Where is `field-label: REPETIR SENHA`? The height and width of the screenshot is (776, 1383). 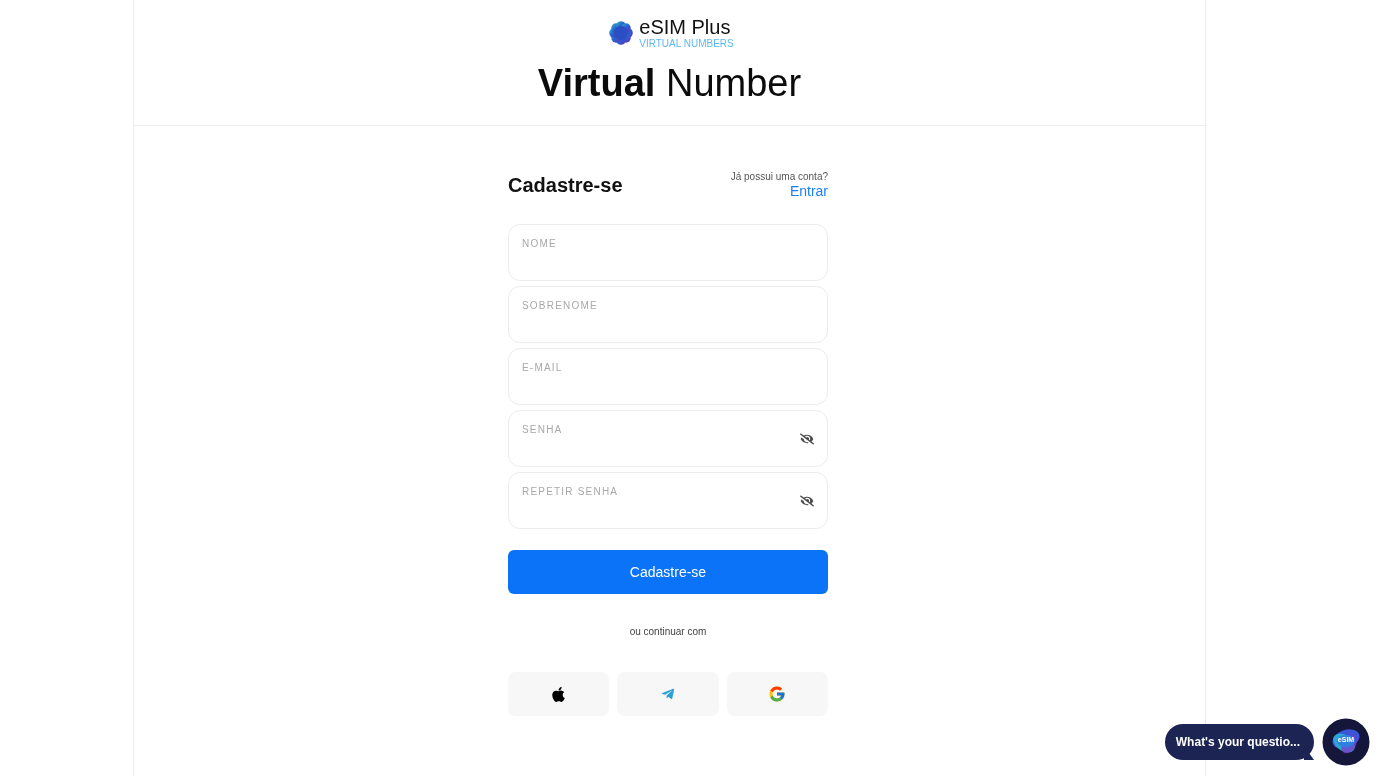
field-label: REPETIR SENHA is located at coordinates (571, 492).